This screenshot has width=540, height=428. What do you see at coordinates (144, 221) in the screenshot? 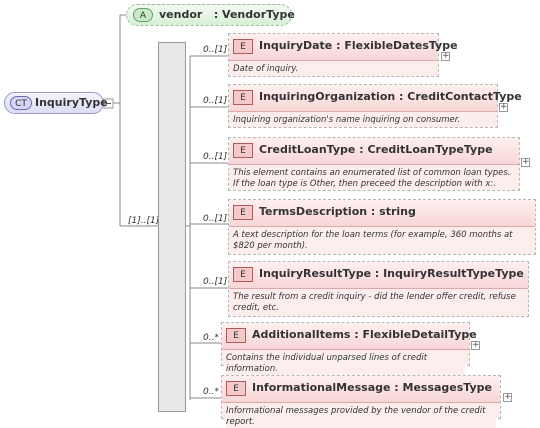
I see `sequence-cardinality: [1]..[1]` at bounding box center [144, 221].